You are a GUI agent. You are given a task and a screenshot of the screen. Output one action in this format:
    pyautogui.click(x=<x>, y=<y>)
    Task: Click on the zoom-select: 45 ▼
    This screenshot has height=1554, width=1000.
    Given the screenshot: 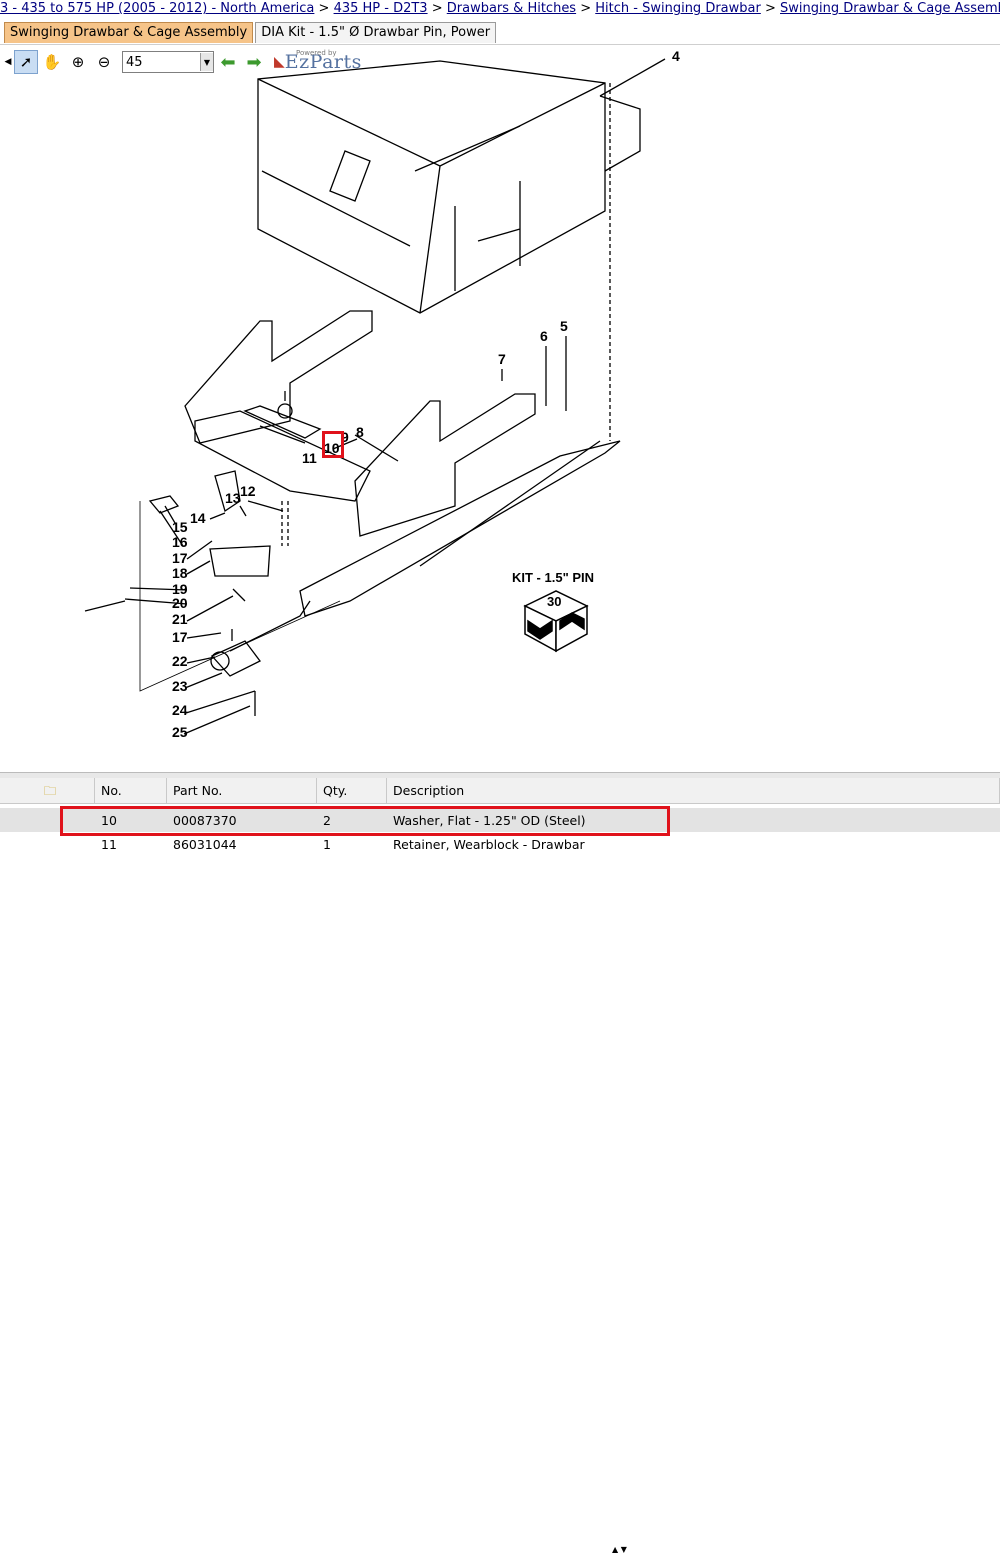 What is the action you would take?
    pyautogui.click(x=168, y=62)
    